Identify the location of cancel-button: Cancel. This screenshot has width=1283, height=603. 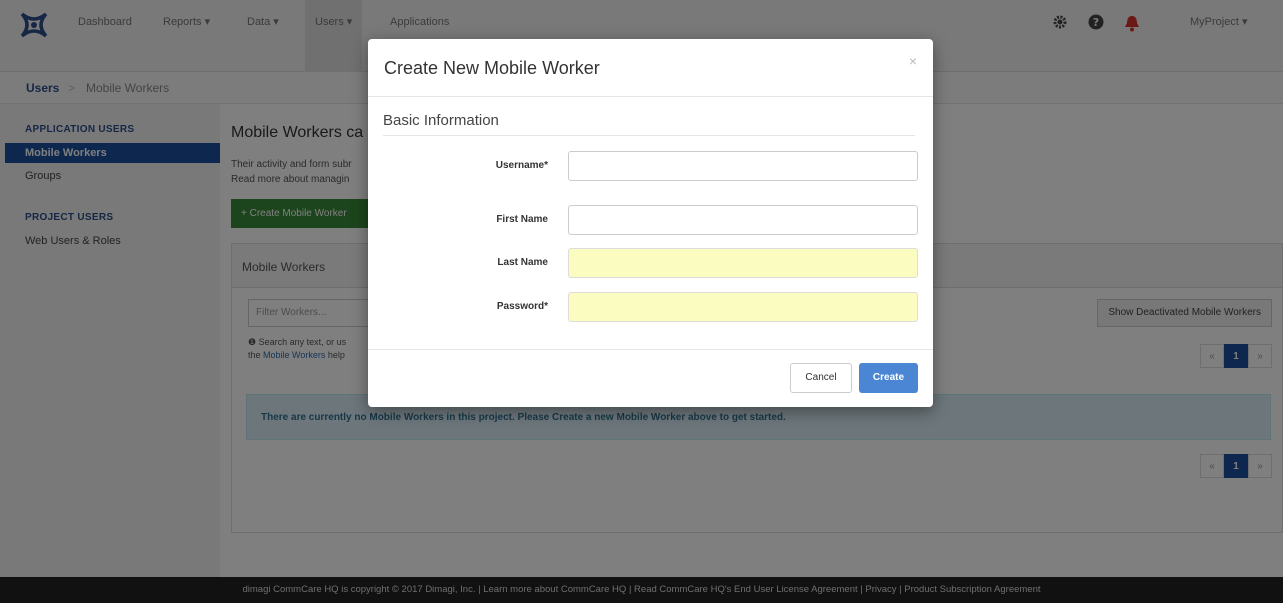
(821, 378).